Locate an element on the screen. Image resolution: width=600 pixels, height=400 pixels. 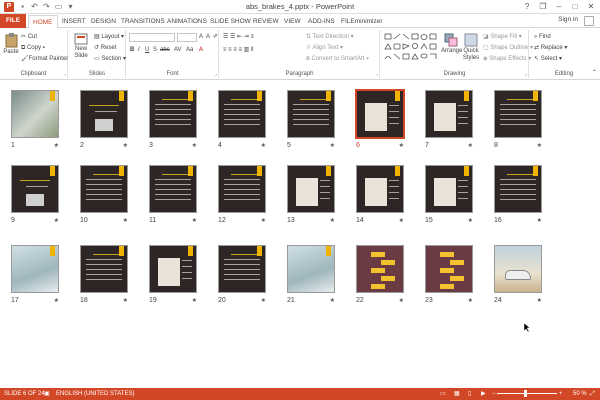
bullets-icon: ☰ ☰ ⇤ ⇥ ≡ is located at coordinates (238, 37).